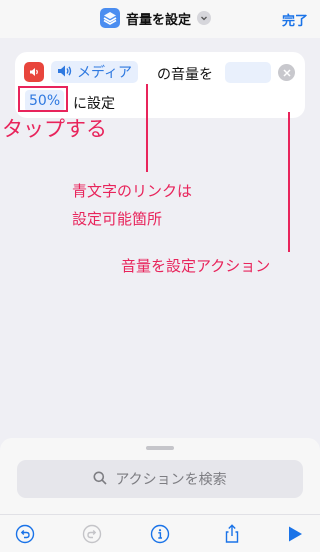 The image size is (320, 552). I want to click on share-icon, so click(232, 534).